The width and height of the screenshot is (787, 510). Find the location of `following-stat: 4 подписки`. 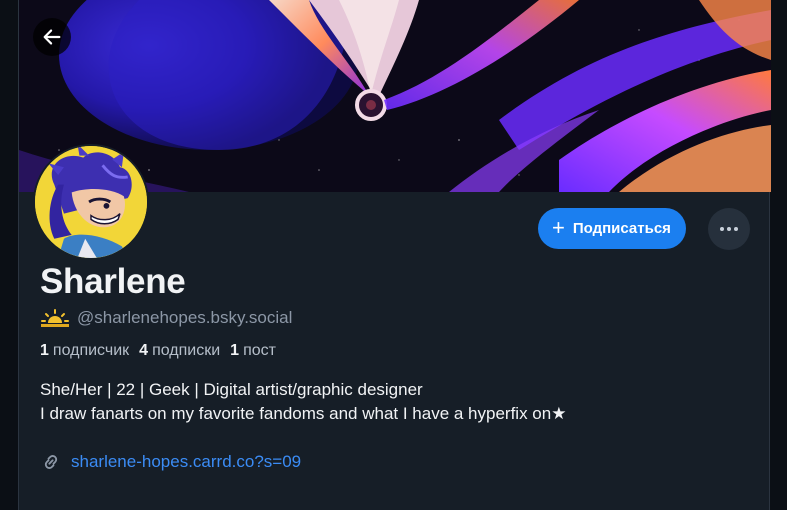

following-stat: 4 подписки is located at coordinates (179, 351).